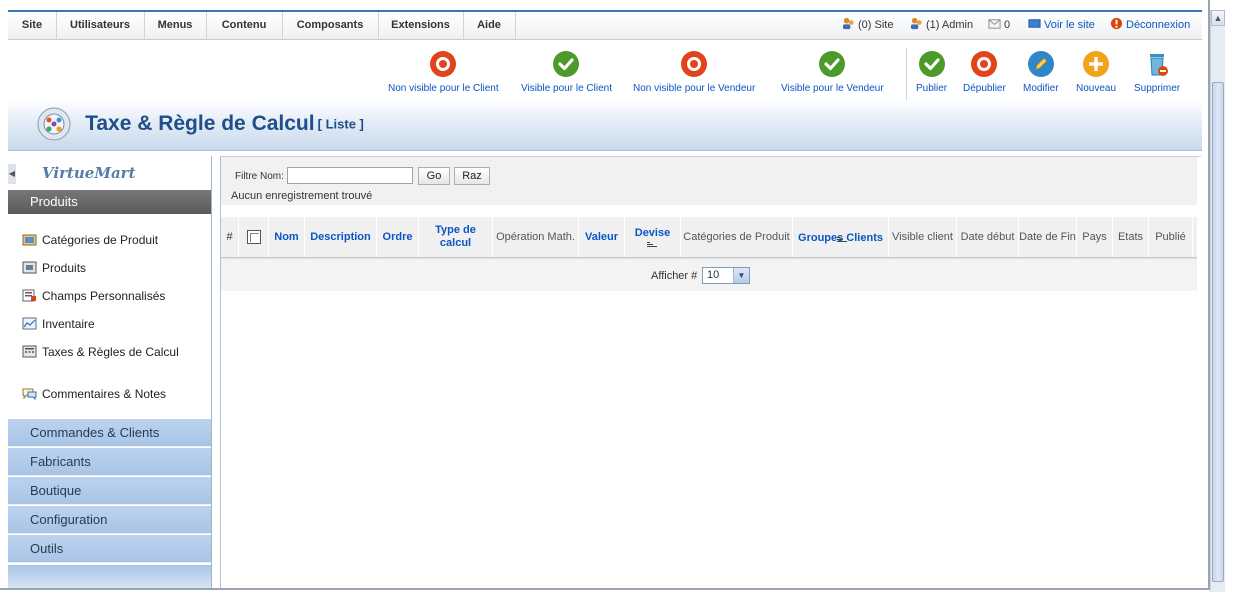 The width and height of the screenshot is (1234, 601). I want to click on vertical-scrollbar: ▲, so click(1217, 301).